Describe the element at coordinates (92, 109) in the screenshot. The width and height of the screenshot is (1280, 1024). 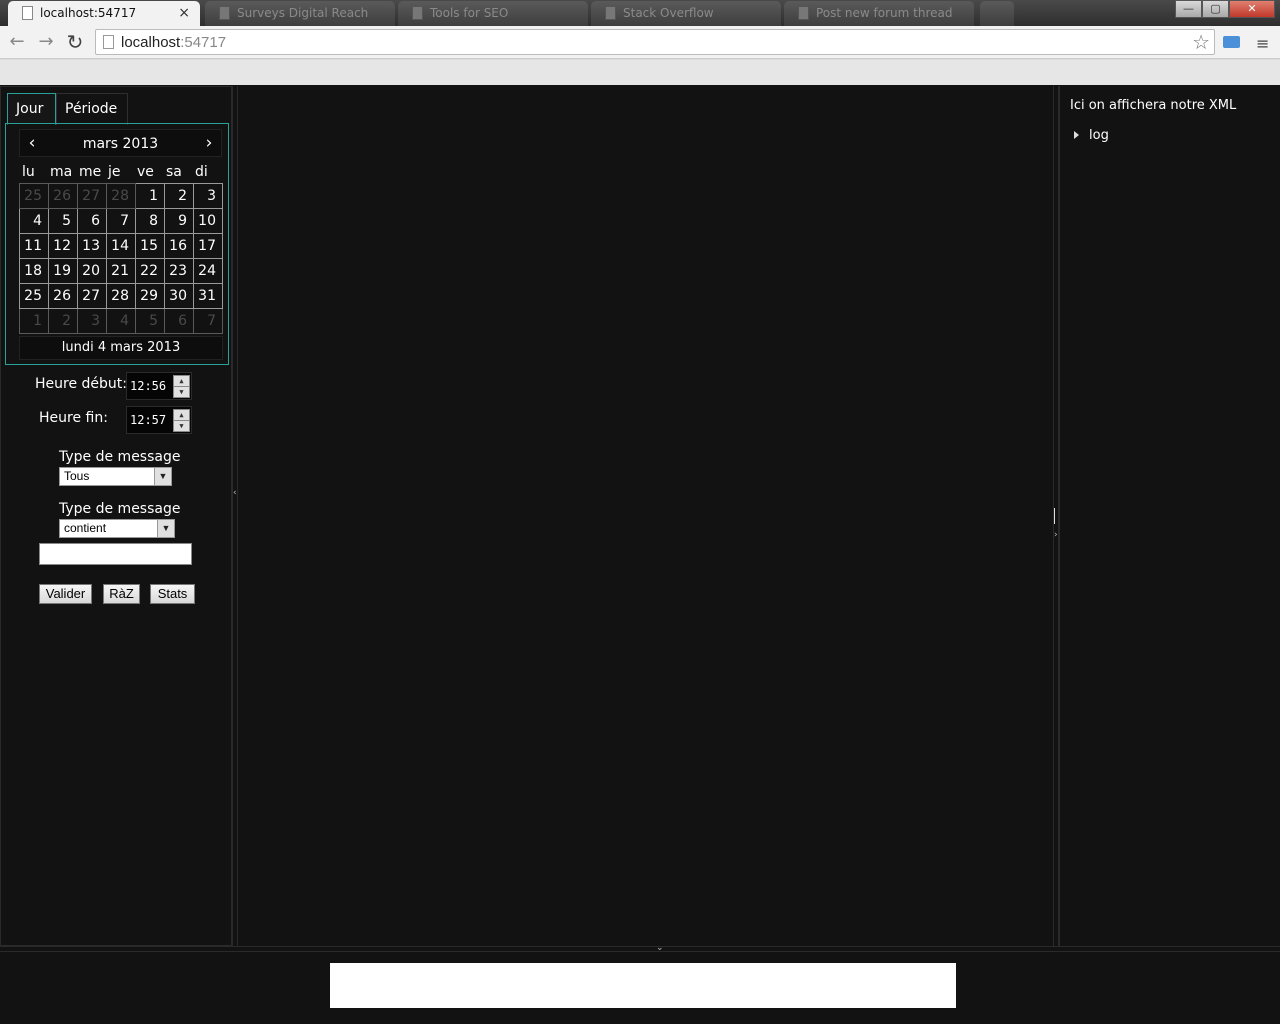
I see `tab-periode: Période` at that location.